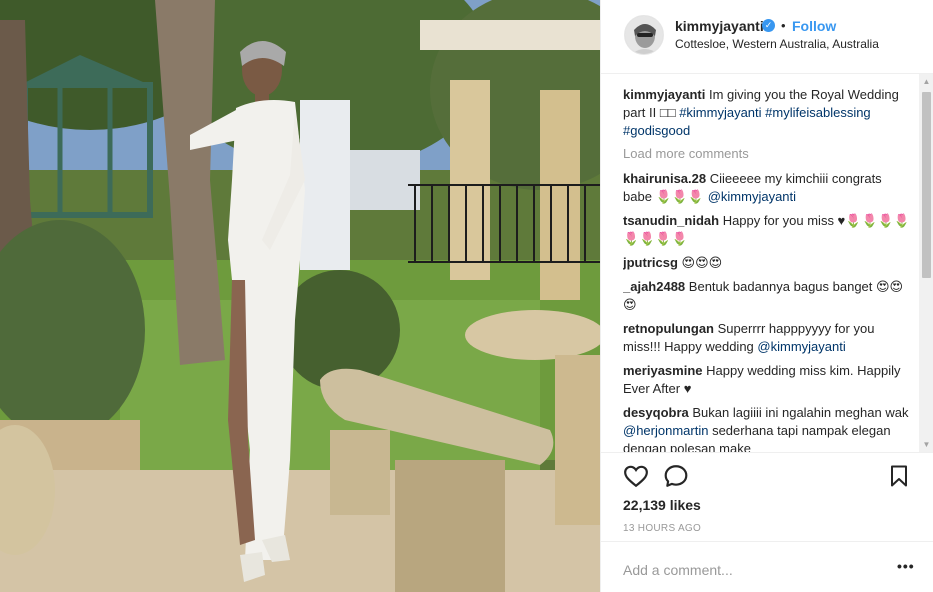 The height and width of the screenshot is (592, 933). I want to click on comment-username: khairunisa.28, so click(664, 178).